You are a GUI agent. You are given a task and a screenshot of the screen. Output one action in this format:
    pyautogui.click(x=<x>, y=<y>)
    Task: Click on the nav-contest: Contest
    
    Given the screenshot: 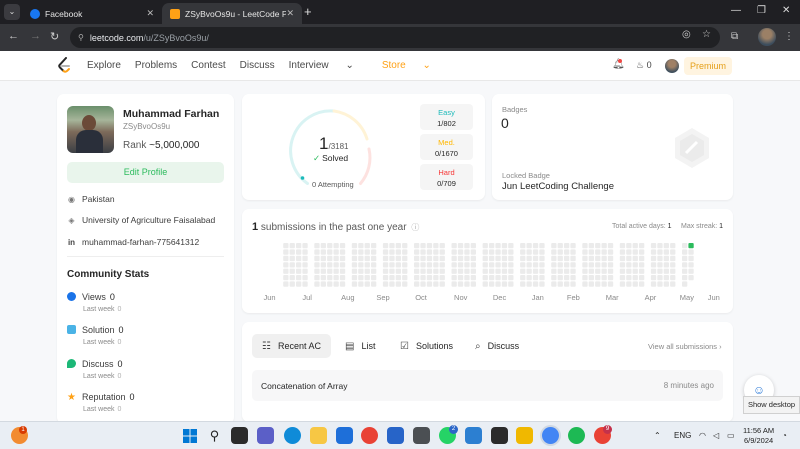 What is the action you would take?
    pyautogui.click(x=208, y=65)
    